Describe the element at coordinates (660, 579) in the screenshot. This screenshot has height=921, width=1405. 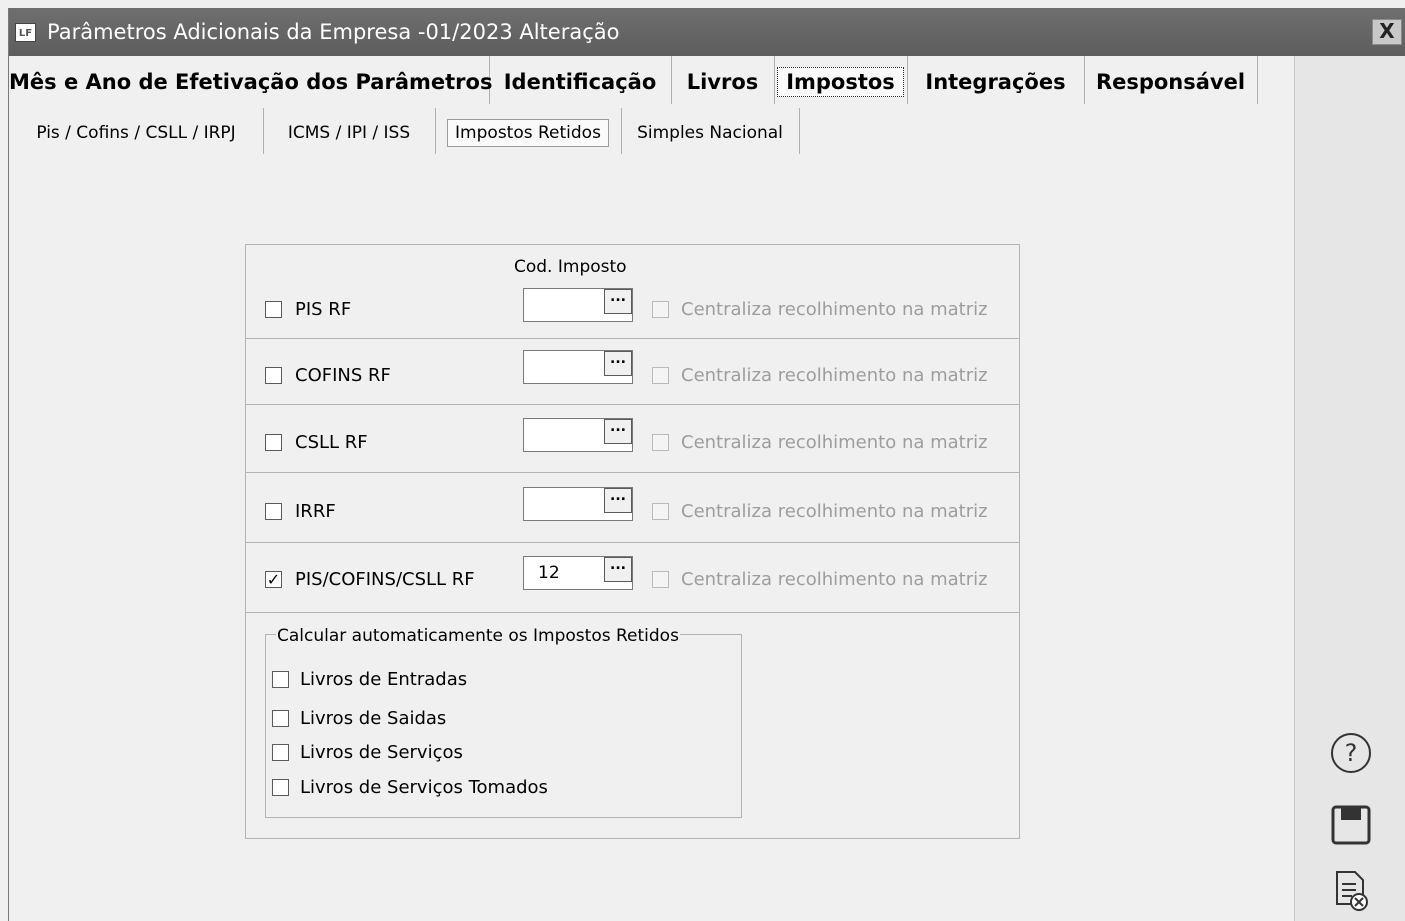
I see `pis-cofins-csll-rf-centraliza-checkbox` at that location.